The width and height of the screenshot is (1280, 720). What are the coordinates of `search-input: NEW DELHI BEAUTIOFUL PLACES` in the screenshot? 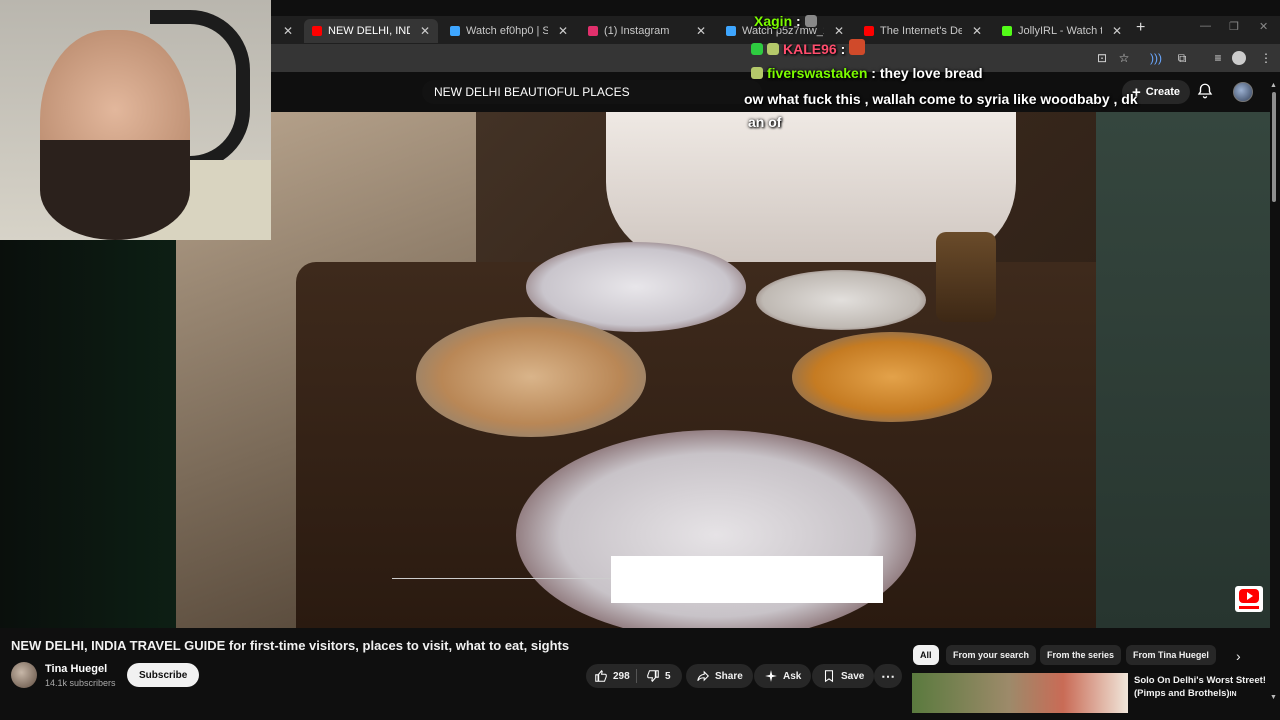 It's located at (592, 92).